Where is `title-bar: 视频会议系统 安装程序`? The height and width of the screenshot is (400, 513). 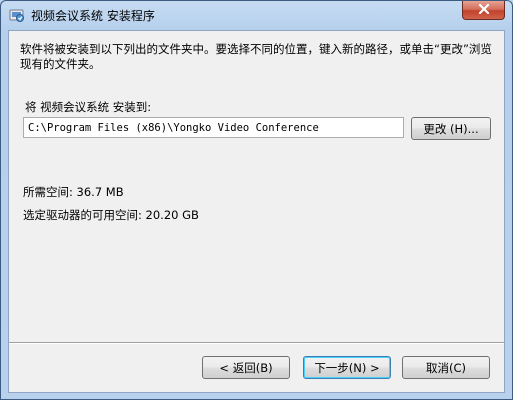 title-bar: 视频会议系统 安装程序 is located at coordinates (256, 15).